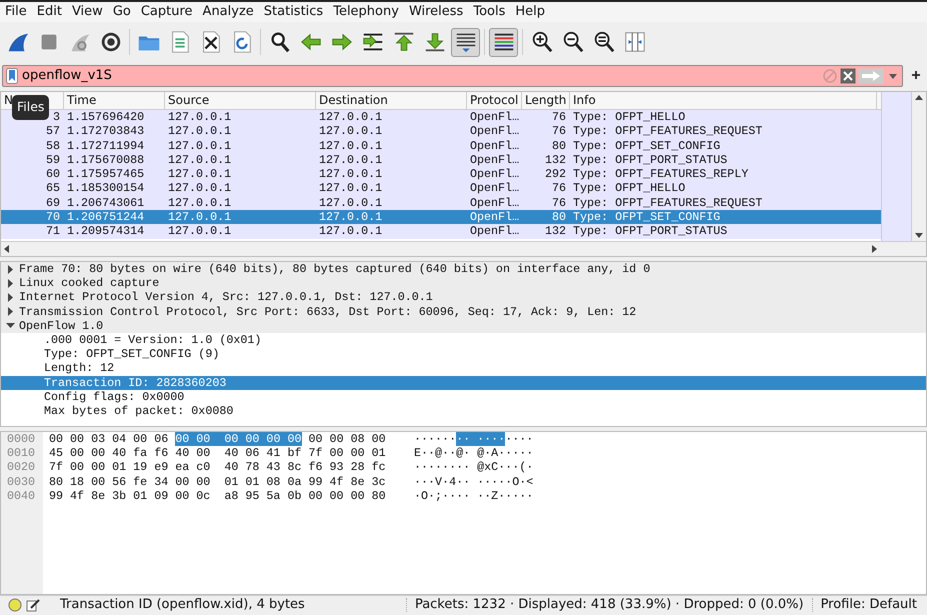 The image size is (927, 615). I want to click on packet-row: 70 1.206751244 127.0.0.1 127.0.0.1 OpenFl… 80 Type: OFPT_SET_CONFIG, so click(441, 217).